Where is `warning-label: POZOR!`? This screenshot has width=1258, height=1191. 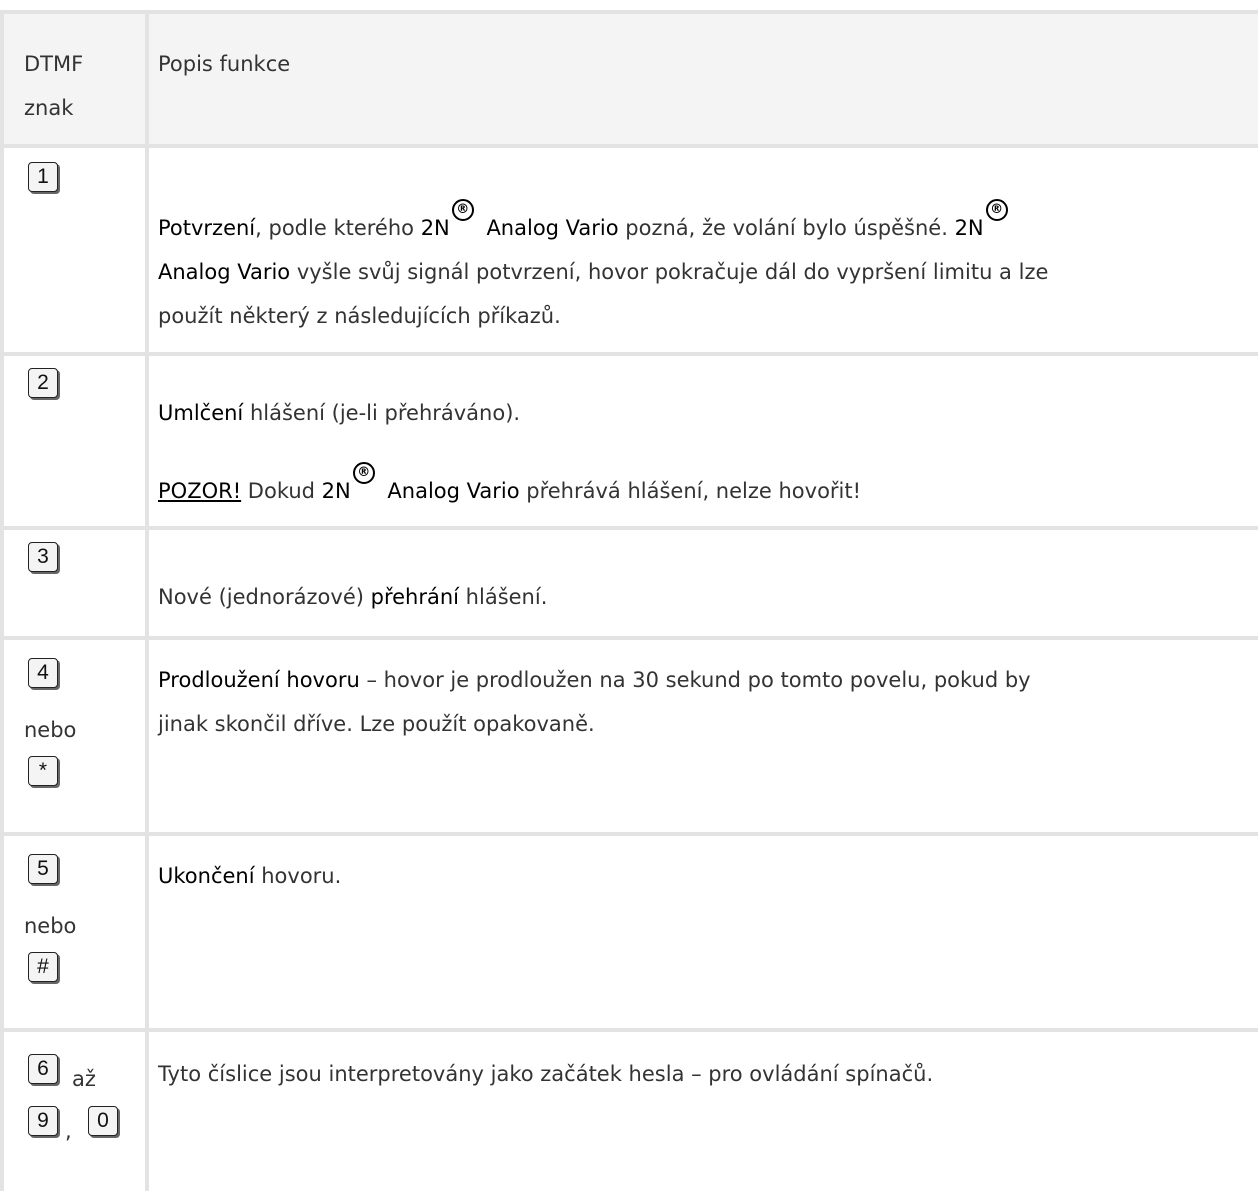
warning-label: POZOR! is located at coordinates (200, 491).